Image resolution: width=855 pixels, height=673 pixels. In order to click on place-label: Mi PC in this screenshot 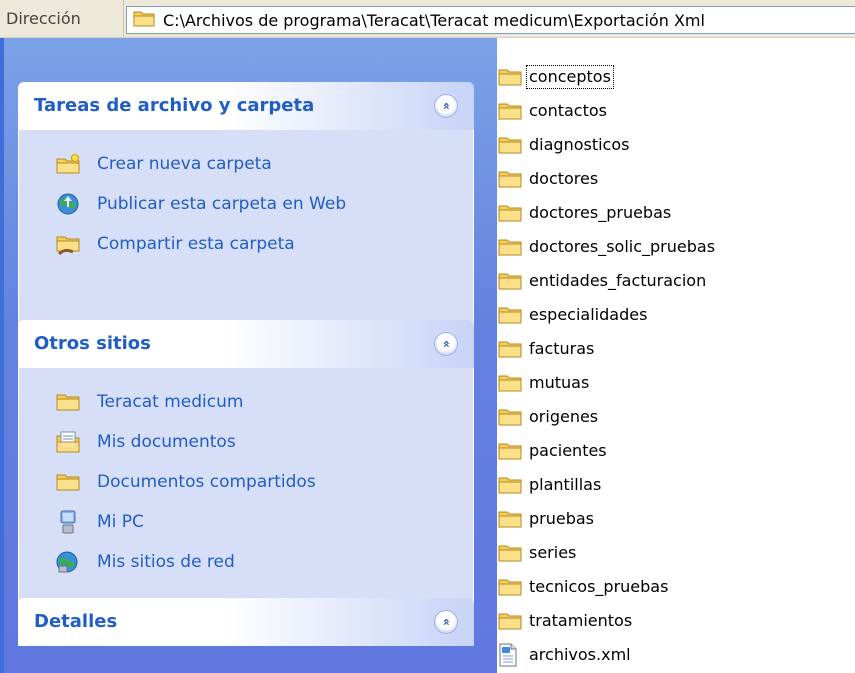, I will do `click(120, 522)`.